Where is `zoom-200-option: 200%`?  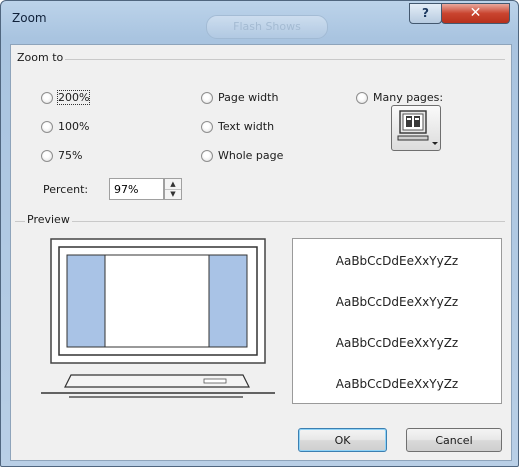
zoom-200-option: 200% is located at coordinates (66, 97).